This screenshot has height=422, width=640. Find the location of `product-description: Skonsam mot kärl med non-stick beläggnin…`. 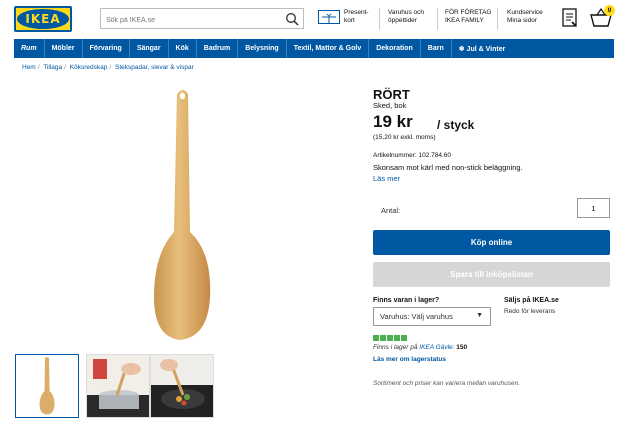

product-description: Skonsam mot kärl med non-stick beläggnin… is located at coordinates (448, 167).